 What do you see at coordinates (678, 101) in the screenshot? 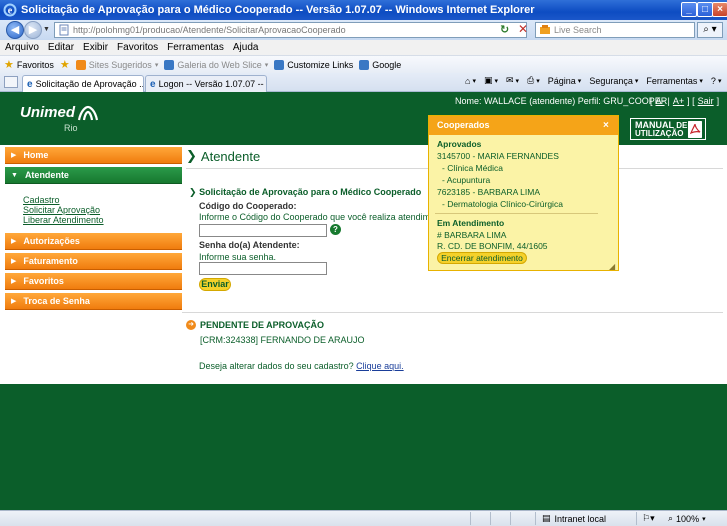
I see `font-larger-link: A+` at bounding box center [678, 101].